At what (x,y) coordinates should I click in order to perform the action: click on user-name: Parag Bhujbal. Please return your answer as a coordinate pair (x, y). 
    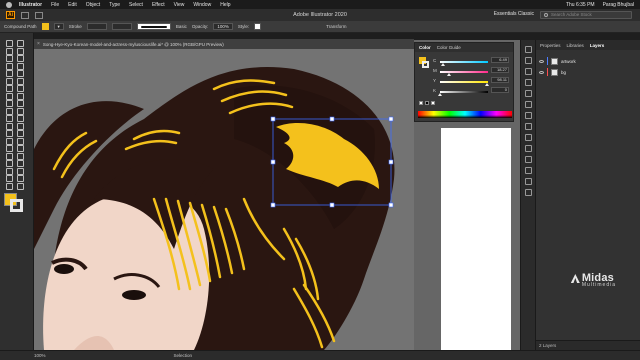
    Looking at the image, I should click on (618, 5).